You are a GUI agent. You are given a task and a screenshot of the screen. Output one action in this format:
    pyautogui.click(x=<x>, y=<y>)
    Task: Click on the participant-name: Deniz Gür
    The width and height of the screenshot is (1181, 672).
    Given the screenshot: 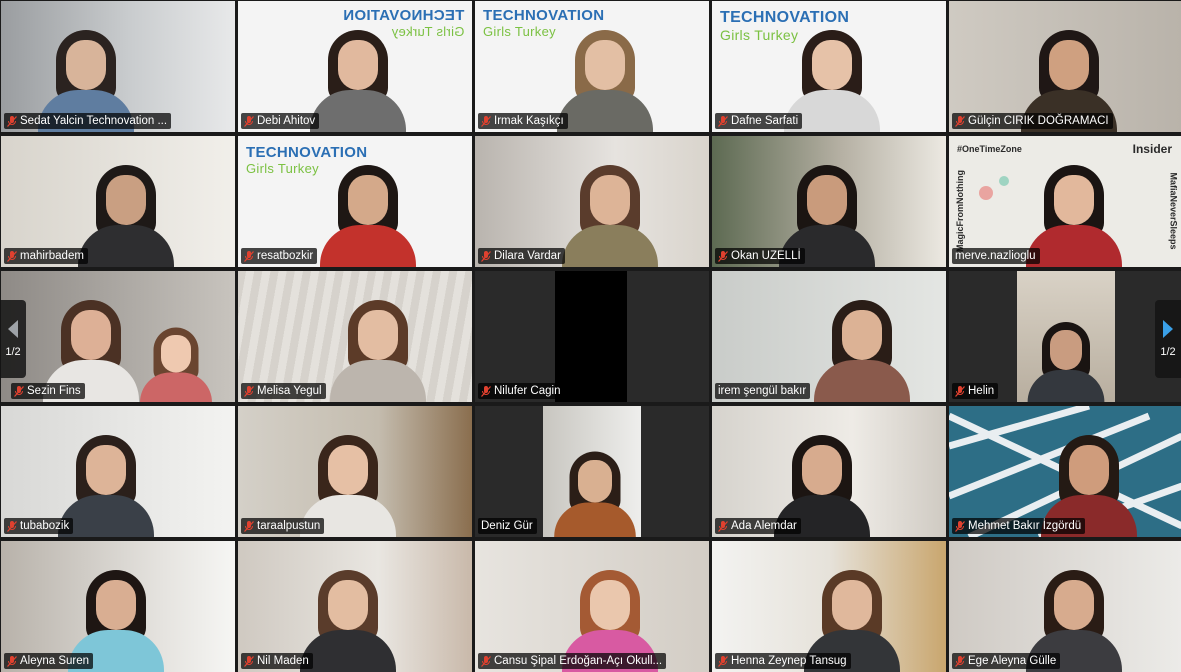 What is the action you would take?
    pyautogui.click(x=507, y=526)
    